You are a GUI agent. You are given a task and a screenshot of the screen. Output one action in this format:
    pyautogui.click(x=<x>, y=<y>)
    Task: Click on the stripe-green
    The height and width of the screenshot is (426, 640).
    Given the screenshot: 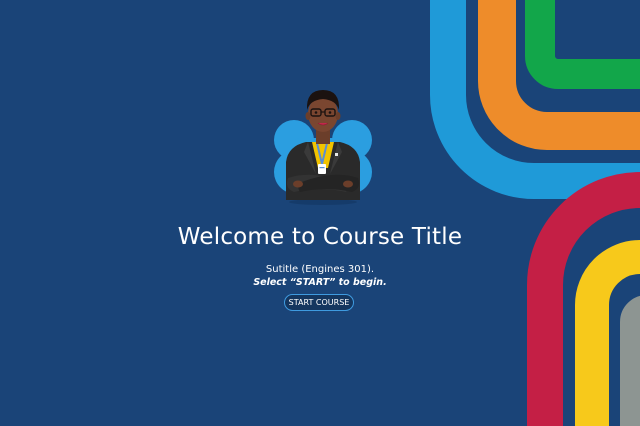 What is the action you would take?
    pyautogui.click(x=582, y=44)
    